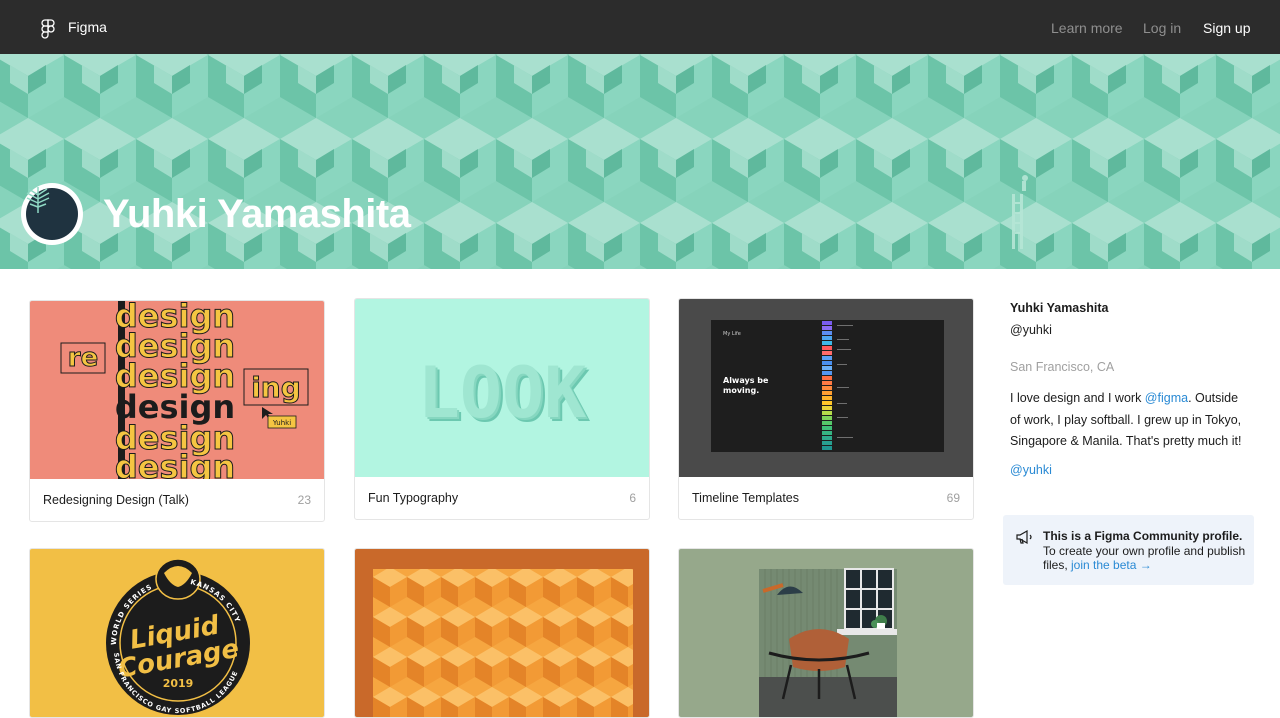 Image resolution: width=1280 pixels, height=718 pixels. What do you see at coordinates (732, 334) in the screenshot?
I see `thumb-text-heading: My Life` at bounding box center [732, 334].